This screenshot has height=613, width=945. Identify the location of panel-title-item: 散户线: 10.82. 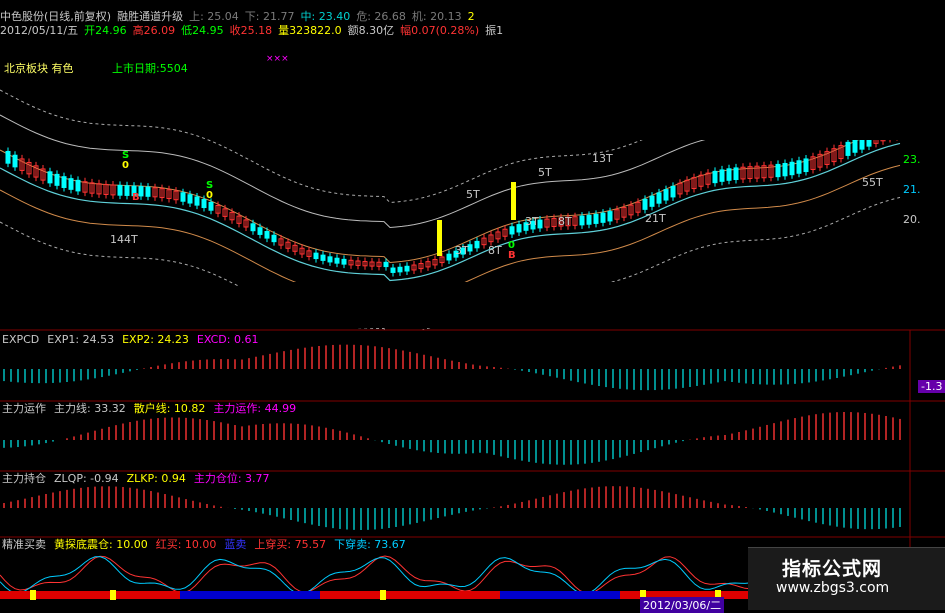
(169, 408).